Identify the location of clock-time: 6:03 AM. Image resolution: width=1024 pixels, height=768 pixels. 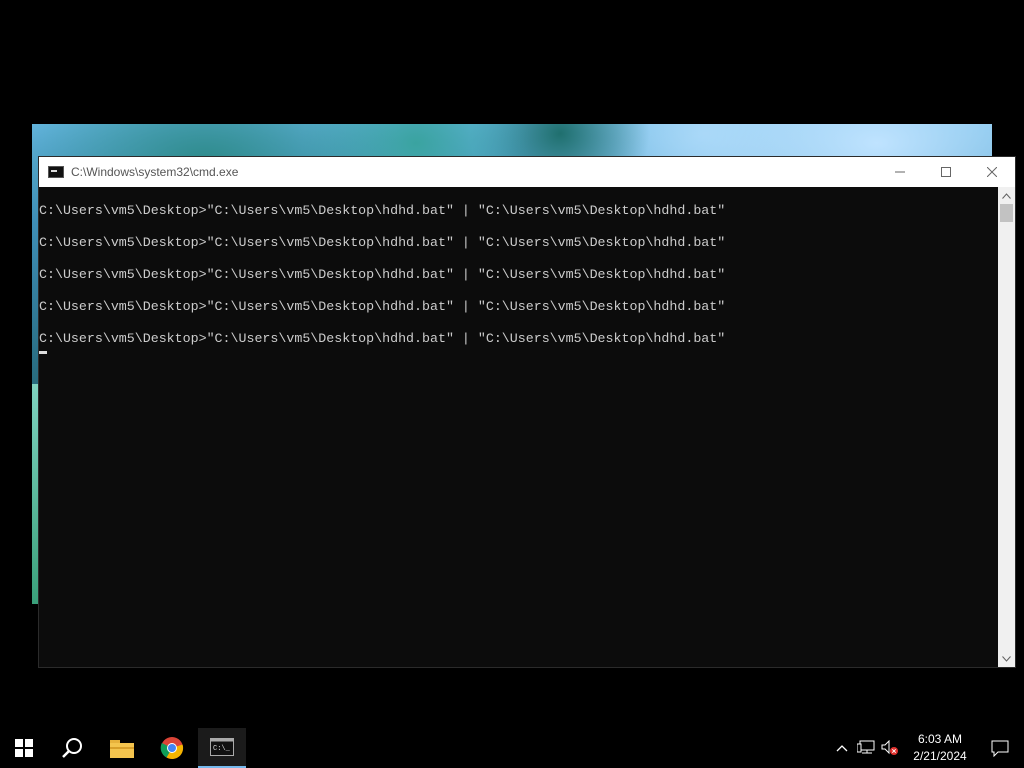
(940, 739).